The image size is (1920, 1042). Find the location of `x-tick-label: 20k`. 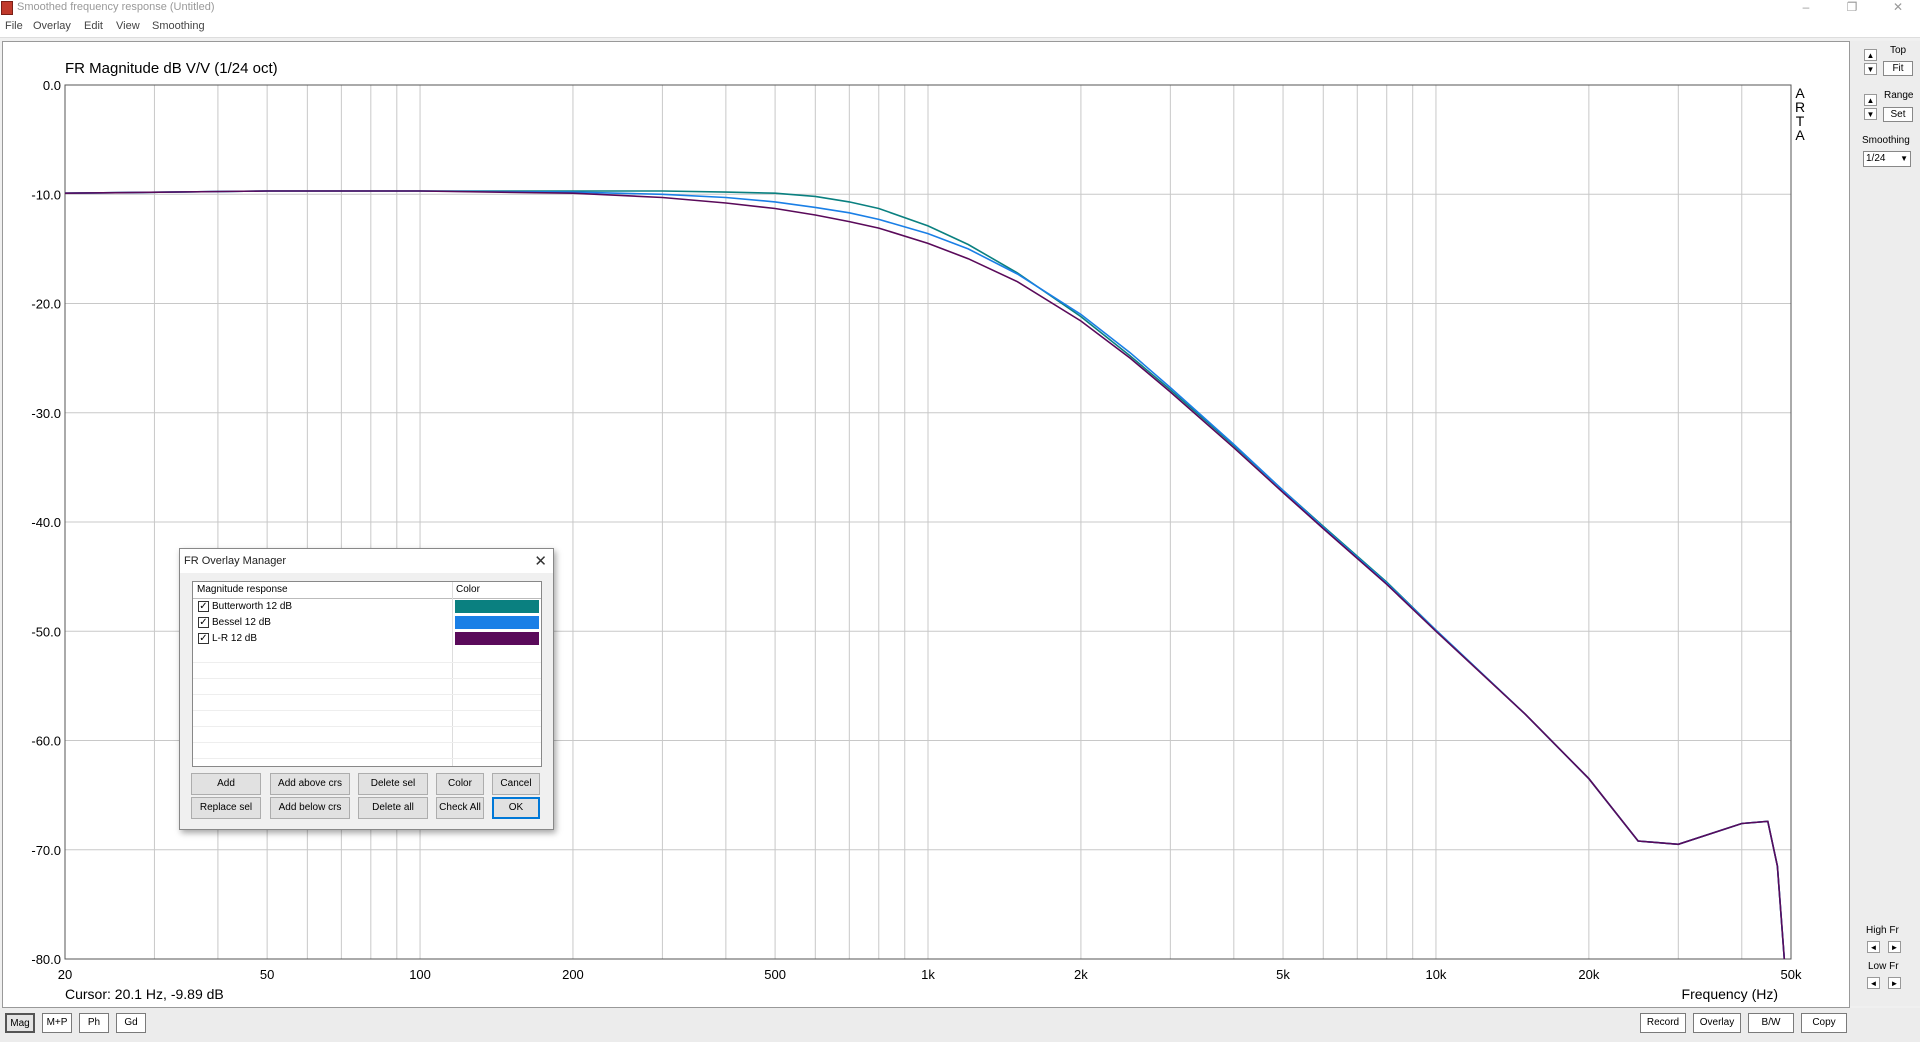

x-tick-label: 20k is located at coordinates (1588, 974).